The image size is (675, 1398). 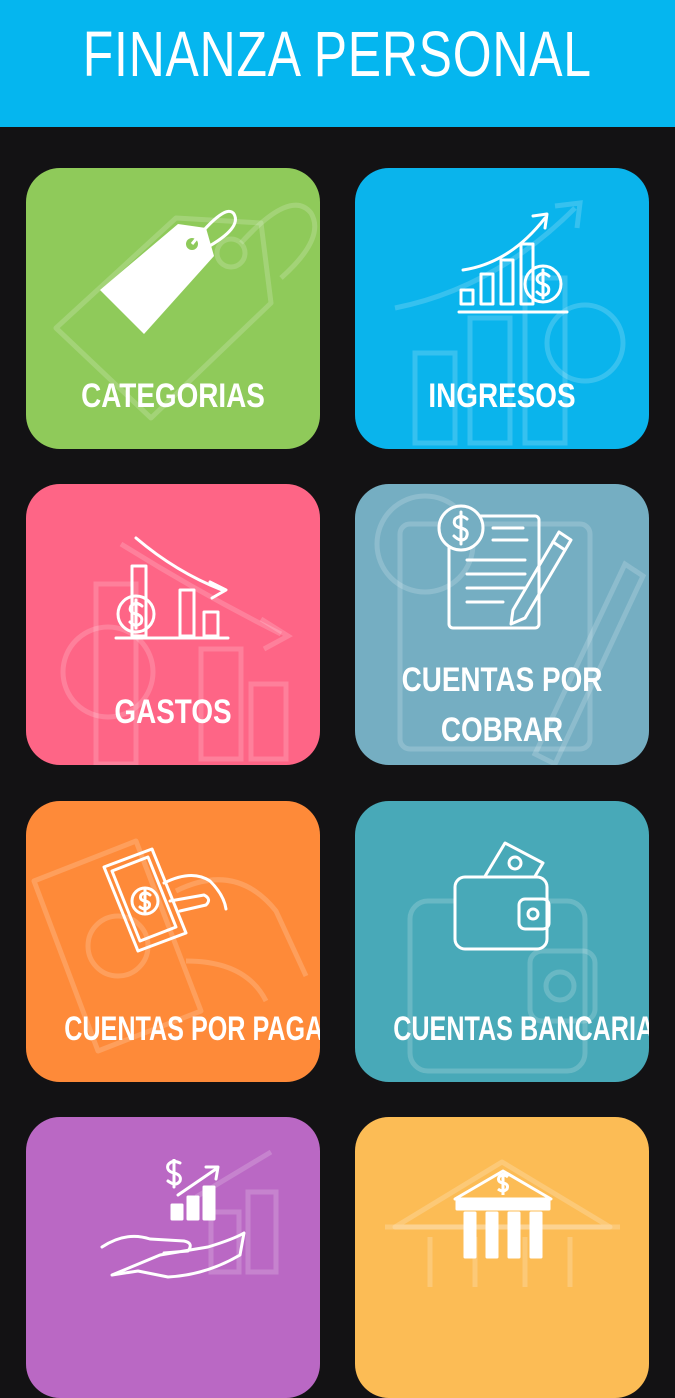 I want to click on tile-gastos: GASTOS, so click(x=173, y=624).